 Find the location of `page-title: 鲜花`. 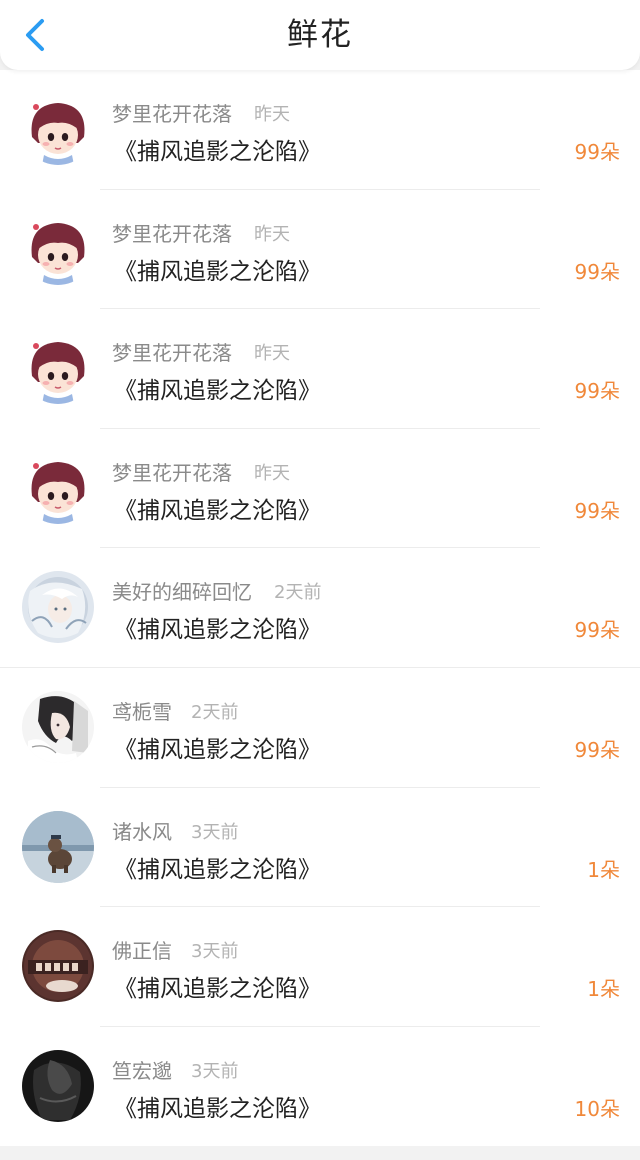

page-title: 鲜花 is located at coordinates (320, 35).